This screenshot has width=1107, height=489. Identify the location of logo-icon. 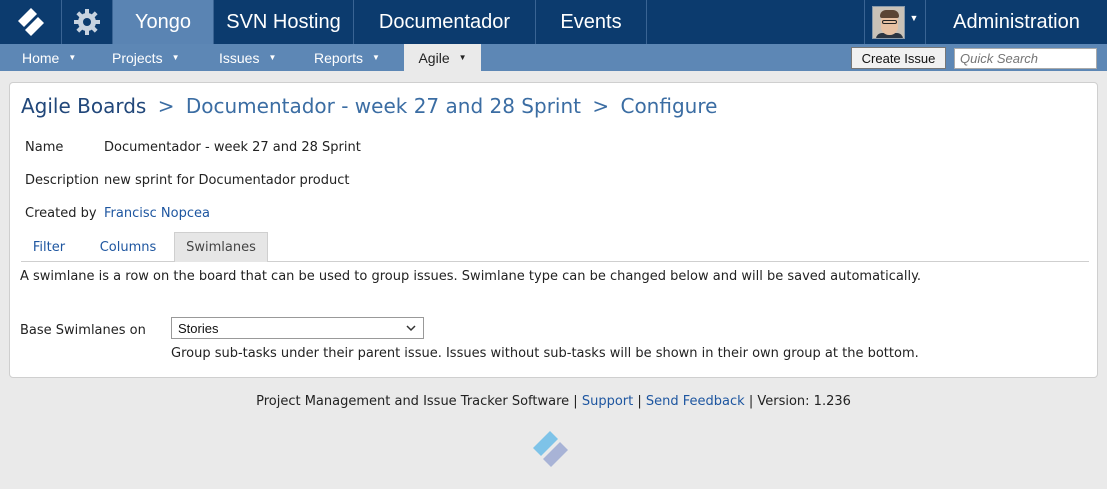
(31, 22).